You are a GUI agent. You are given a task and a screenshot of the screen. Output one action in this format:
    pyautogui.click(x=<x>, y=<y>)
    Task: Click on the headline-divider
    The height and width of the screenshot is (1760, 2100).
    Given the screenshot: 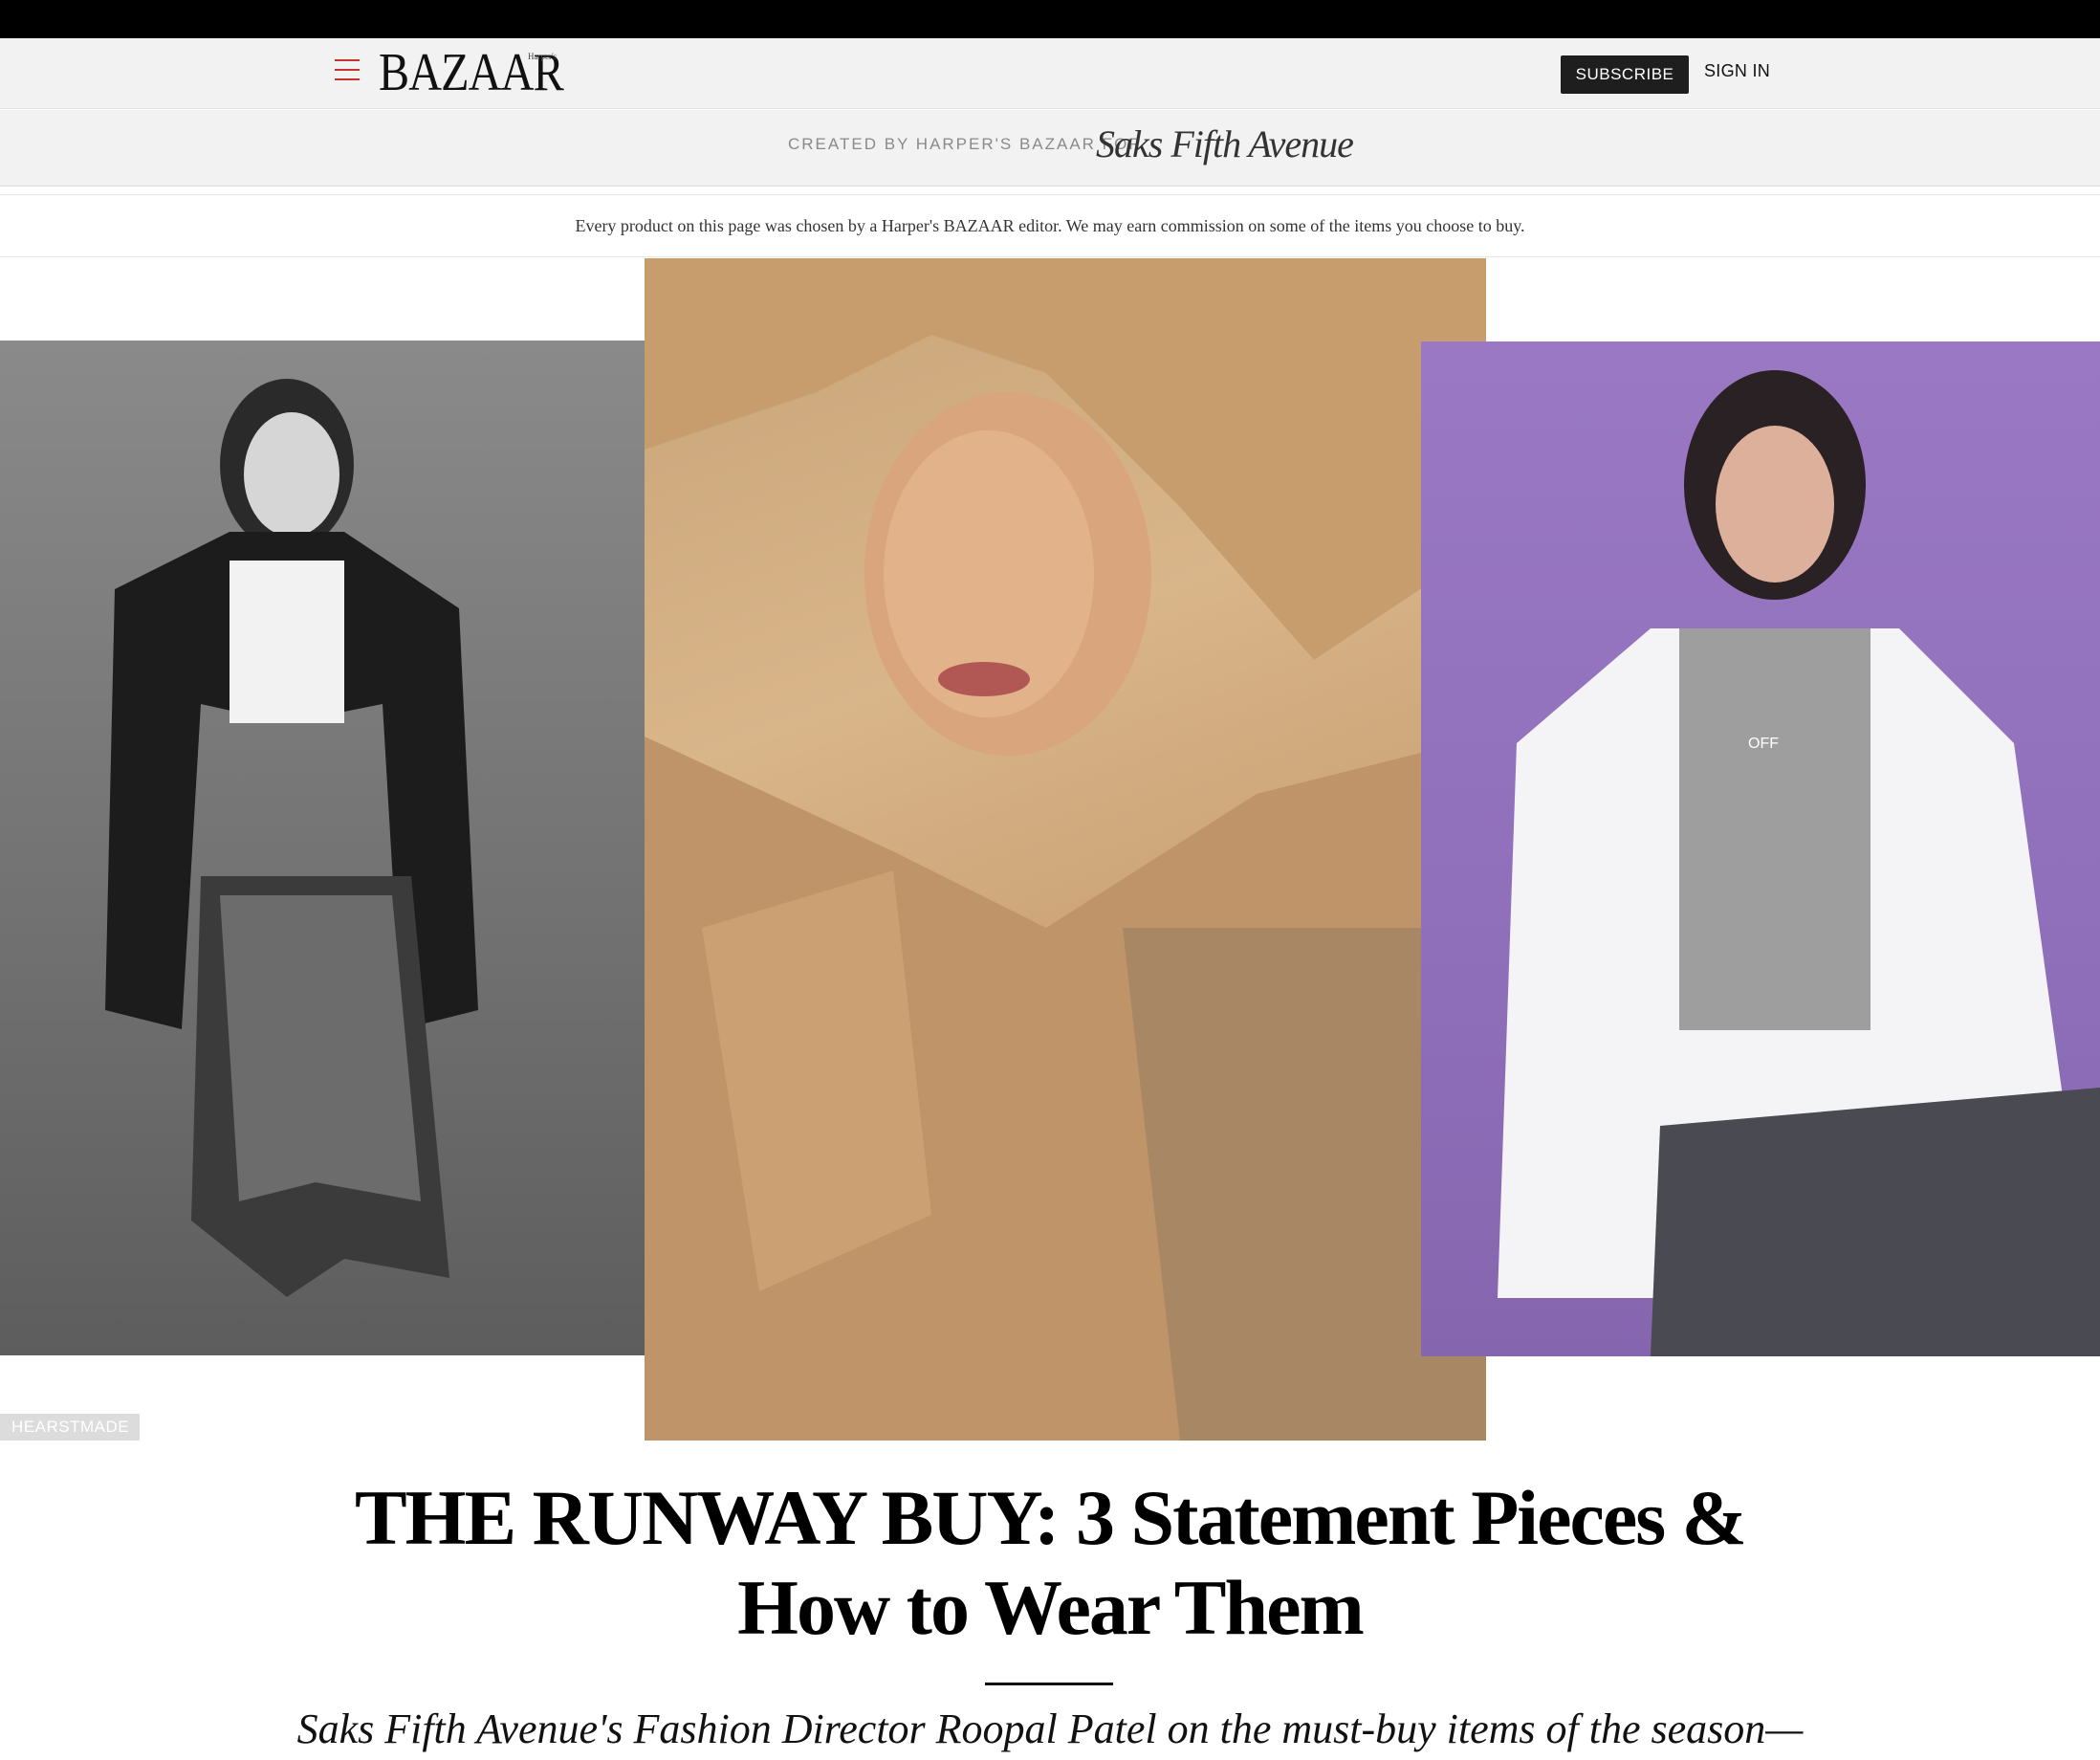 What is the action you would take?
    pyautogui.click(x=1049, y=1684)
    